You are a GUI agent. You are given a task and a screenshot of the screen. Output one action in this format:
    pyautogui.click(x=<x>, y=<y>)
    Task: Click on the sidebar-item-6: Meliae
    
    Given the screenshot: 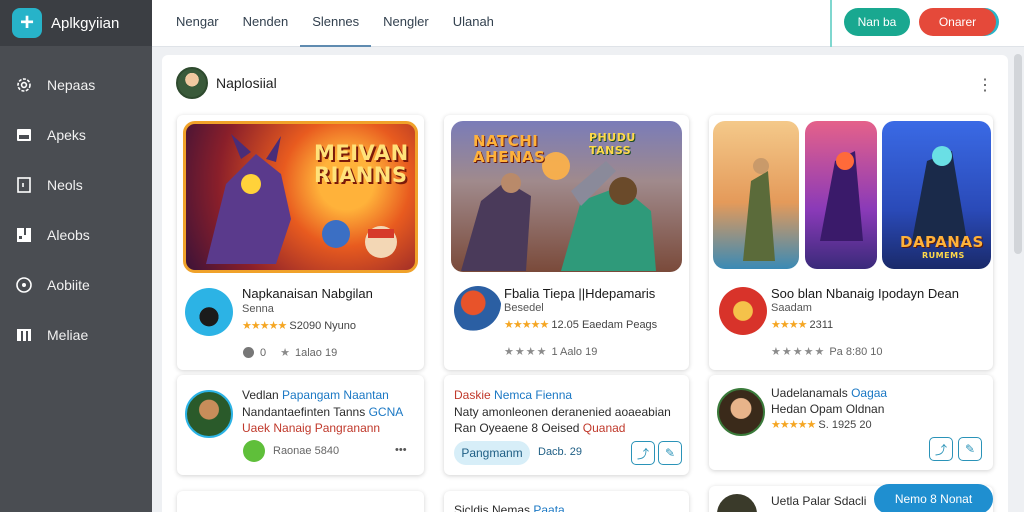 What is the action you would take?
    pyautogui.click(x=76, y=335)
    